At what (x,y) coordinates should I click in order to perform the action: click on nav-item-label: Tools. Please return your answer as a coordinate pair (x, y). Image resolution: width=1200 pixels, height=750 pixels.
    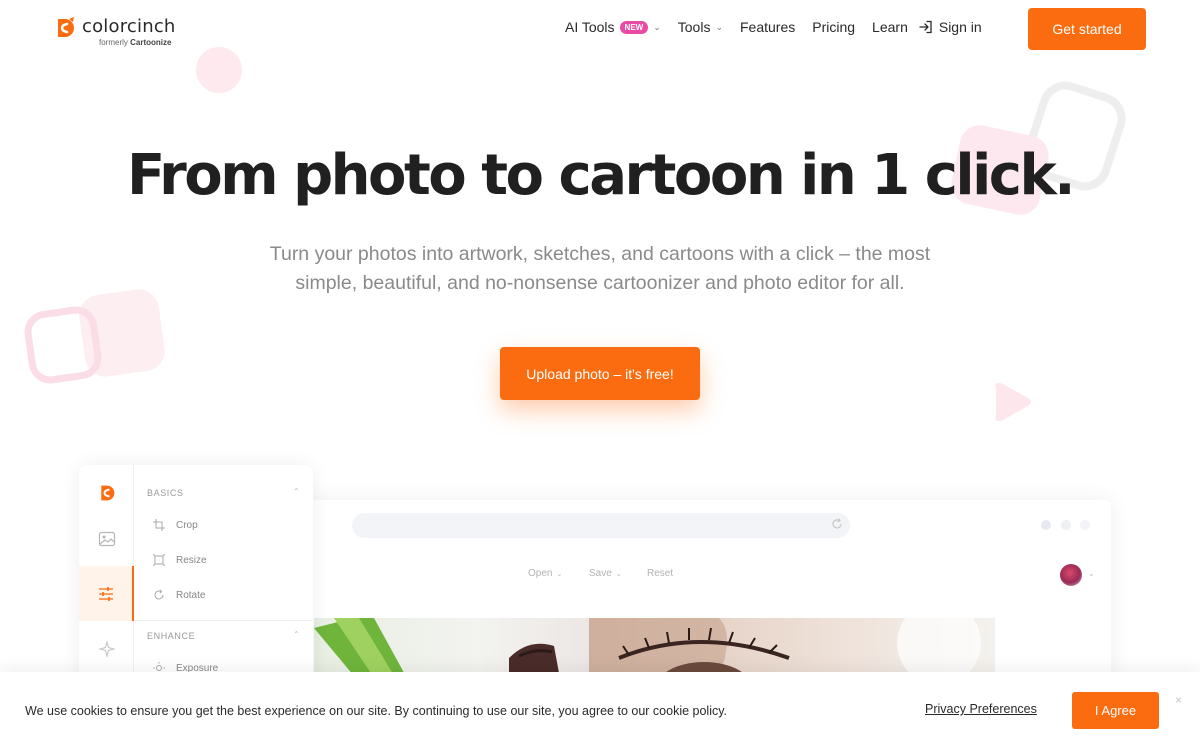
    Looking at the image, I should click on (694, 27).